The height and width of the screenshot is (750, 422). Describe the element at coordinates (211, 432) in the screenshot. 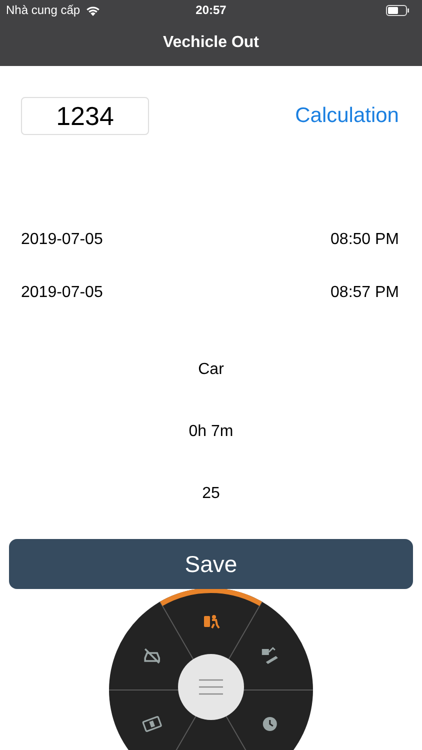

I see `result-text: 0h 7m` at that location.